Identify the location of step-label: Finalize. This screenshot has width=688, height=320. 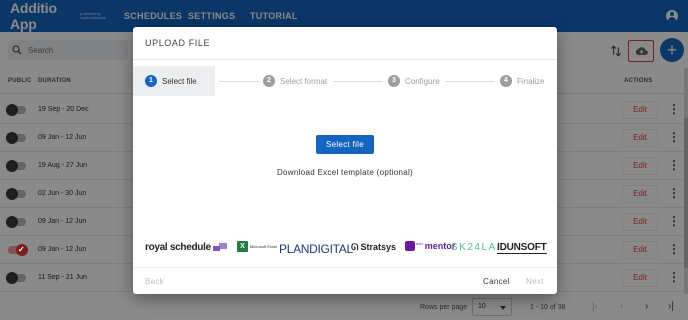
(531, 81).